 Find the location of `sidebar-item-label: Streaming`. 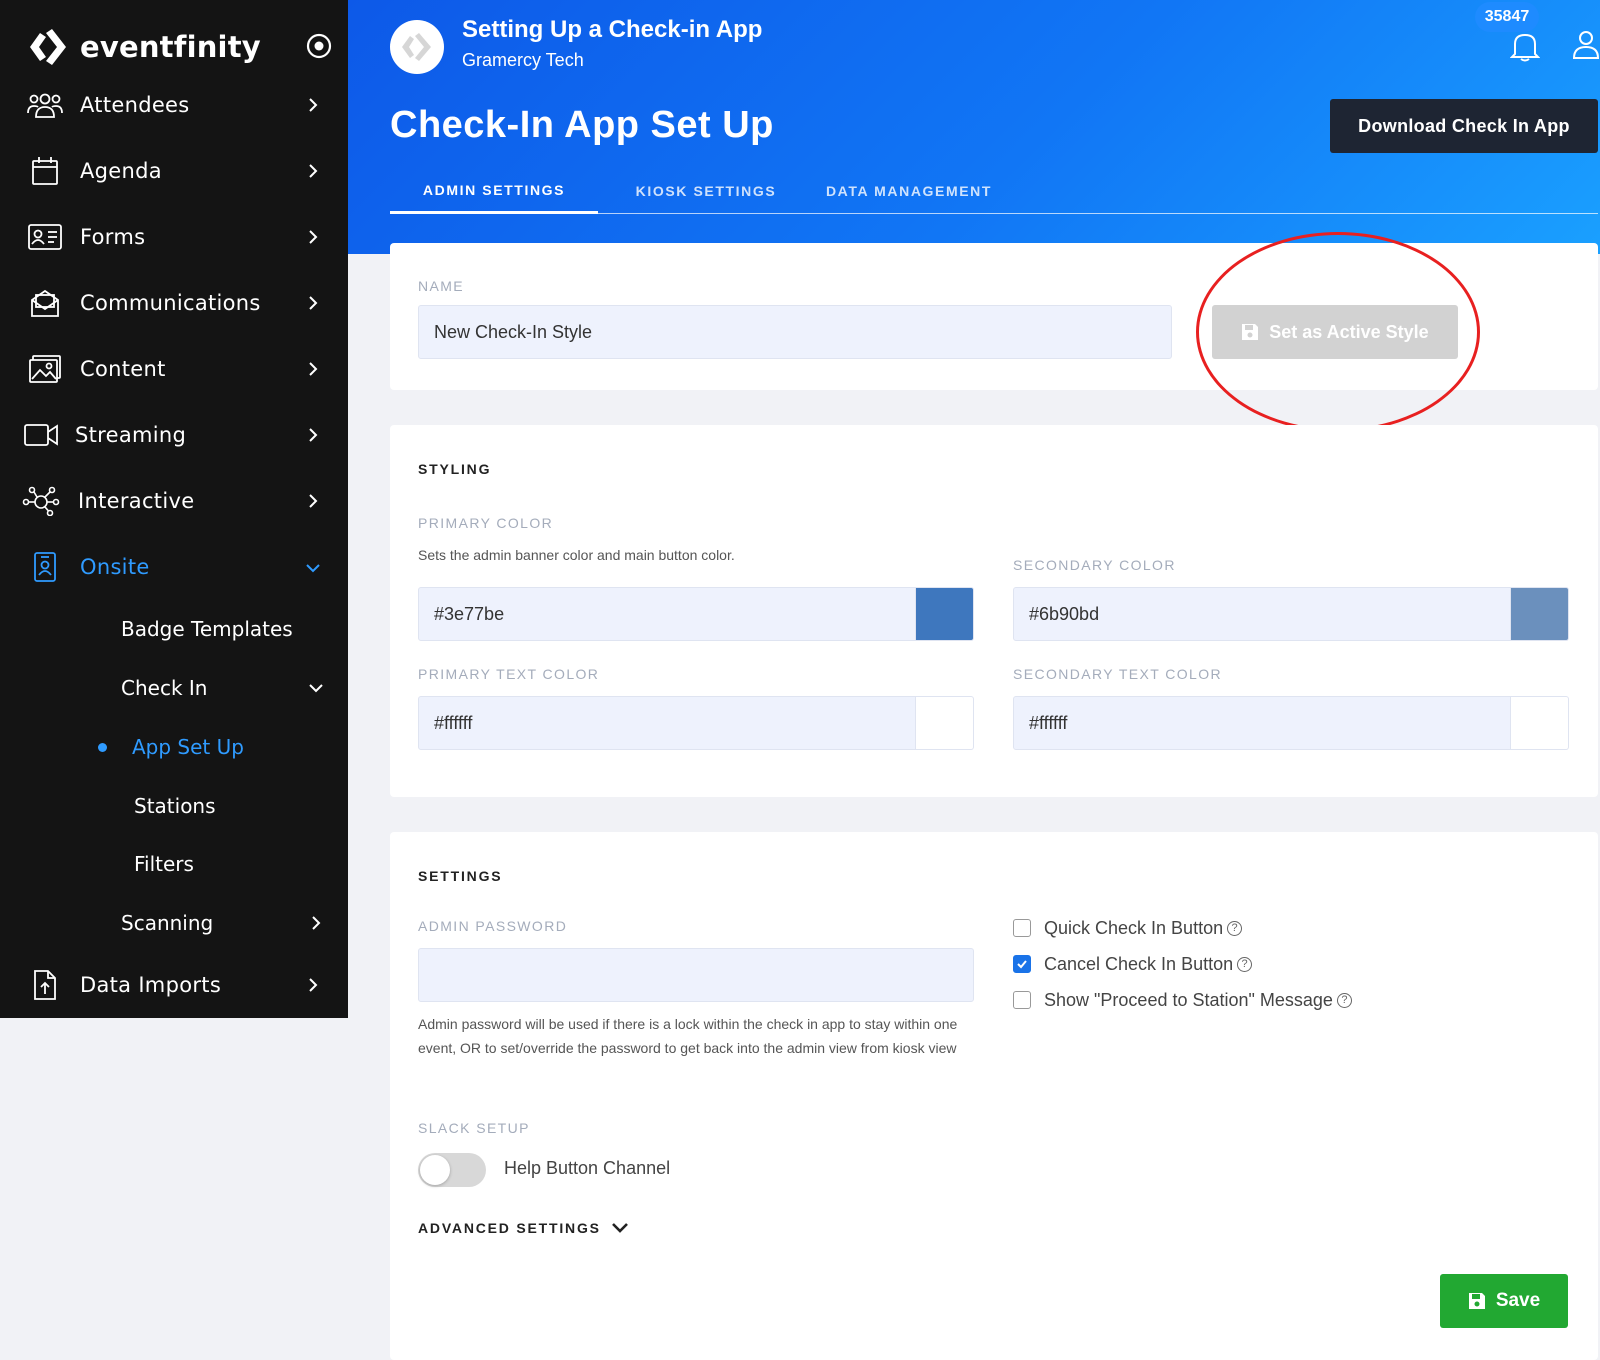

sidebar-item-label: Streaming is located at coordinates (131, 435).